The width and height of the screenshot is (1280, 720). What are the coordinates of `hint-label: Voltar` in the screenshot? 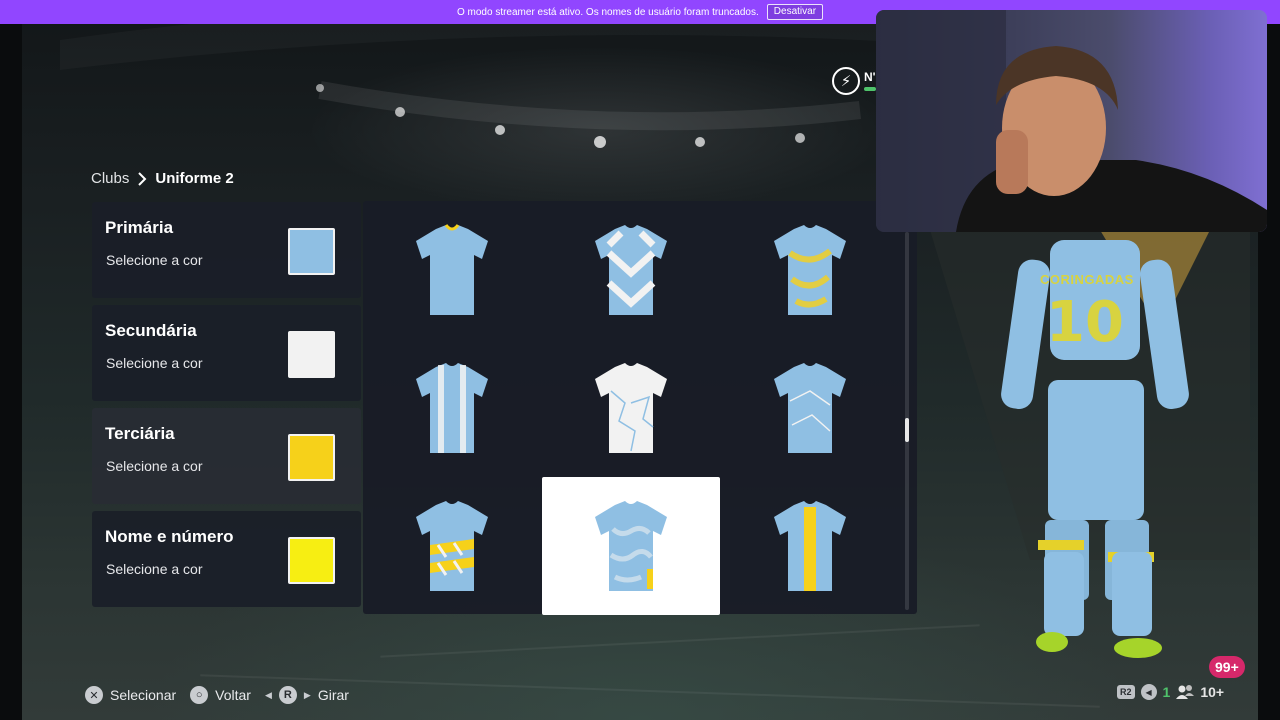 It's located at (233, 695).